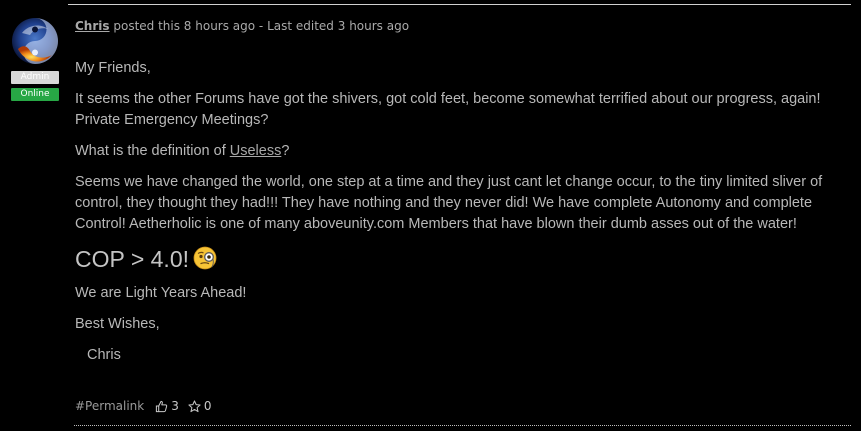 The image size is (861, 431). Describe the element at coordinates (207, 406) in the screenshot. I see `star-count: 0` at that location.